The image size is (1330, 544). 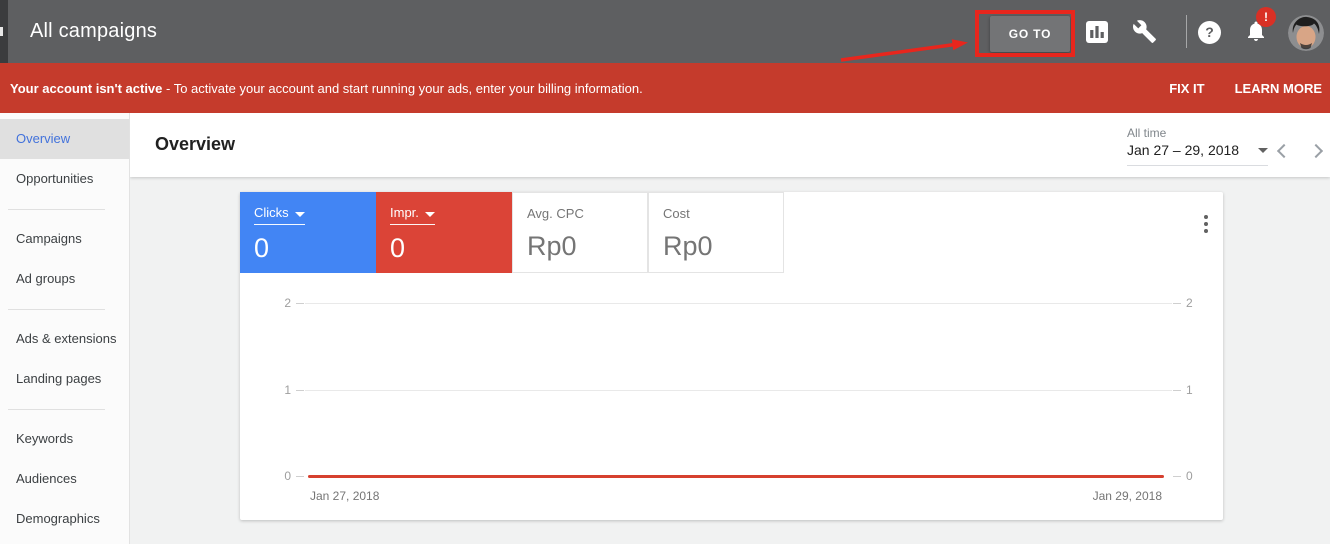 What do you see at coordinates (1209, 32) in the screenshot?
I see `help-icon: ?` at bounding box center [1209, 32].